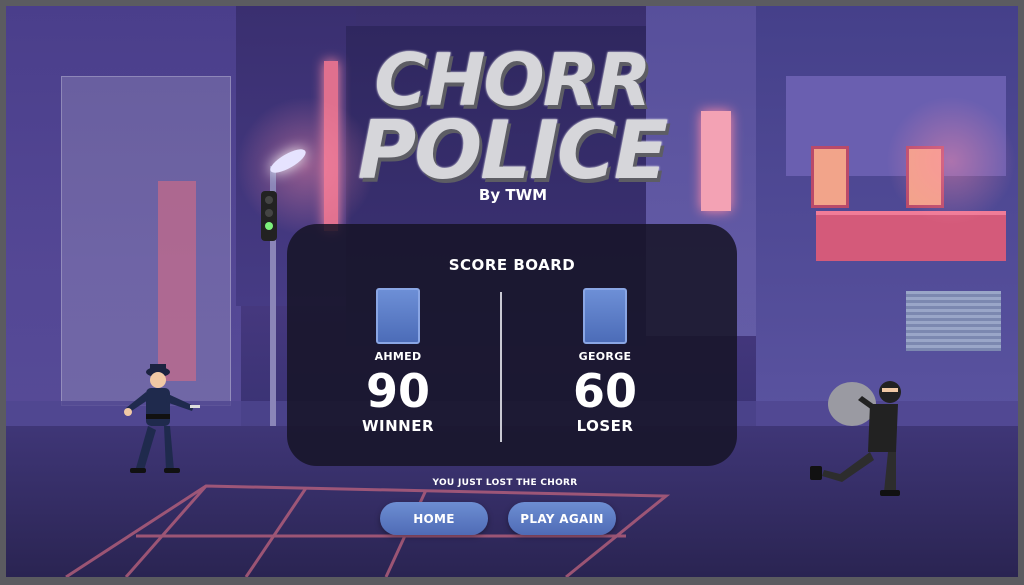 This screenshot has width=1024, height=585. Describe the element at coordinates (398, 356) in the screenshot. I see `player-name: AHMED` at that location.